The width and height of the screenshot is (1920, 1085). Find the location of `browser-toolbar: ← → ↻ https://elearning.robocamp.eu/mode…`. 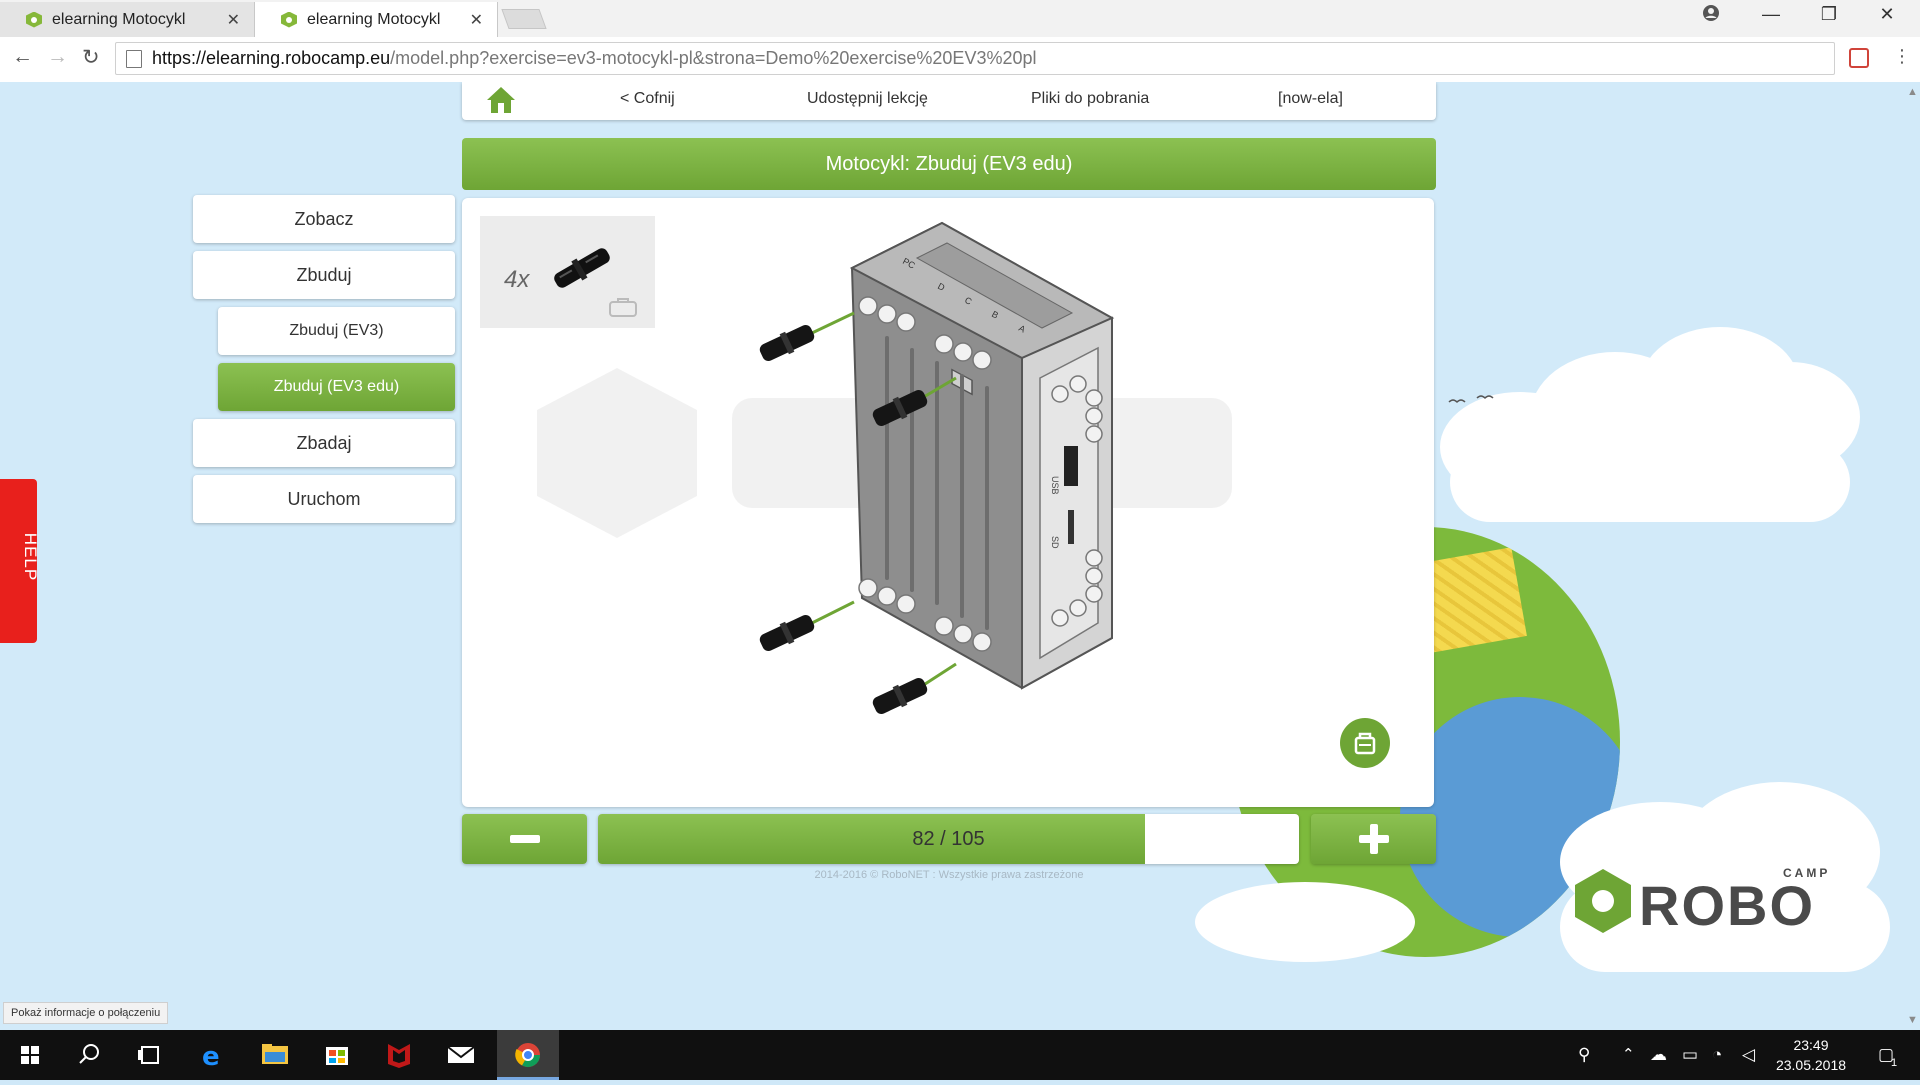

browser-toolbar: ← → ↻ https://elearning.robocamp.eu/mode… is located at coordinates (960, 59).